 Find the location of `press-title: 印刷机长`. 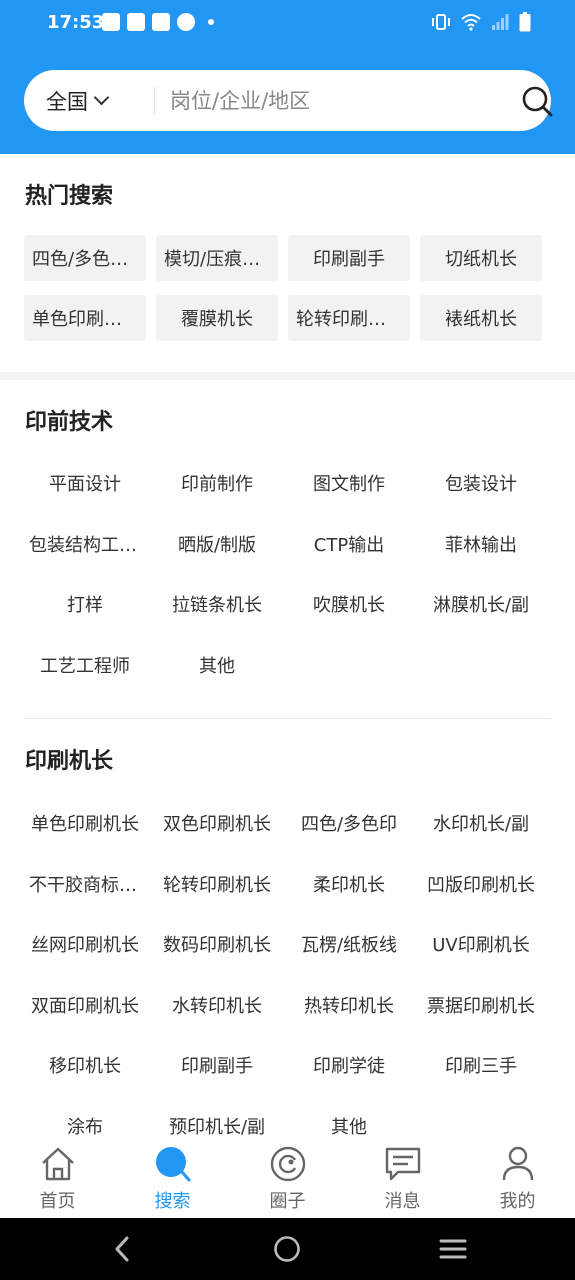

press-title: 印刷机长 is located at coordinates (69, 761).